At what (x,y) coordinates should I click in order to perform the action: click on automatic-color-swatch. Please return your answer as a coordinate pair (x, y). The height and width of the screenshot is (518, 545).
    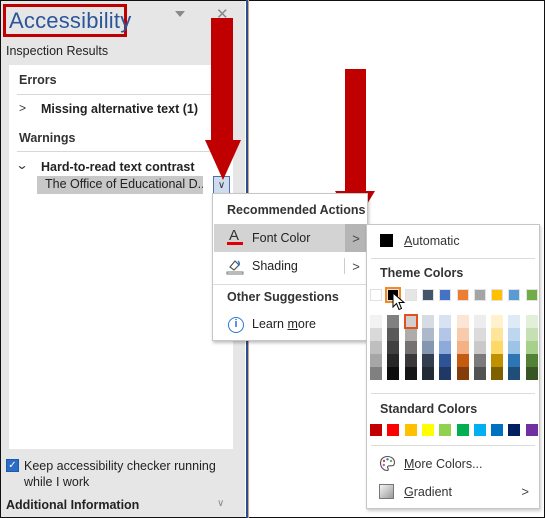
    Looking at the image, I should click on (386, 240).